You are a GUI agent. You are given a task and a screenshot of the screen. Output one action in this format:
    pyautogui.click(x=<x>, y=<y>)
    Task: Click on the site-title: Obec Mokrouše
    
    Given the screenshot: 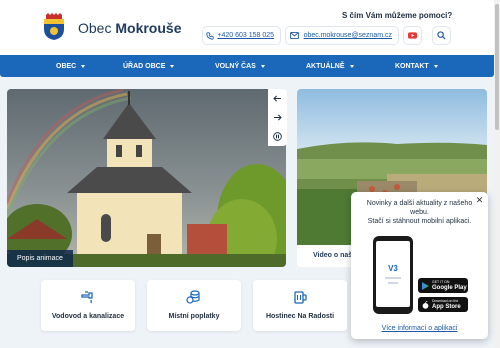 What is the action you would take?
    pyautogui.click(x=129, y=28)
    